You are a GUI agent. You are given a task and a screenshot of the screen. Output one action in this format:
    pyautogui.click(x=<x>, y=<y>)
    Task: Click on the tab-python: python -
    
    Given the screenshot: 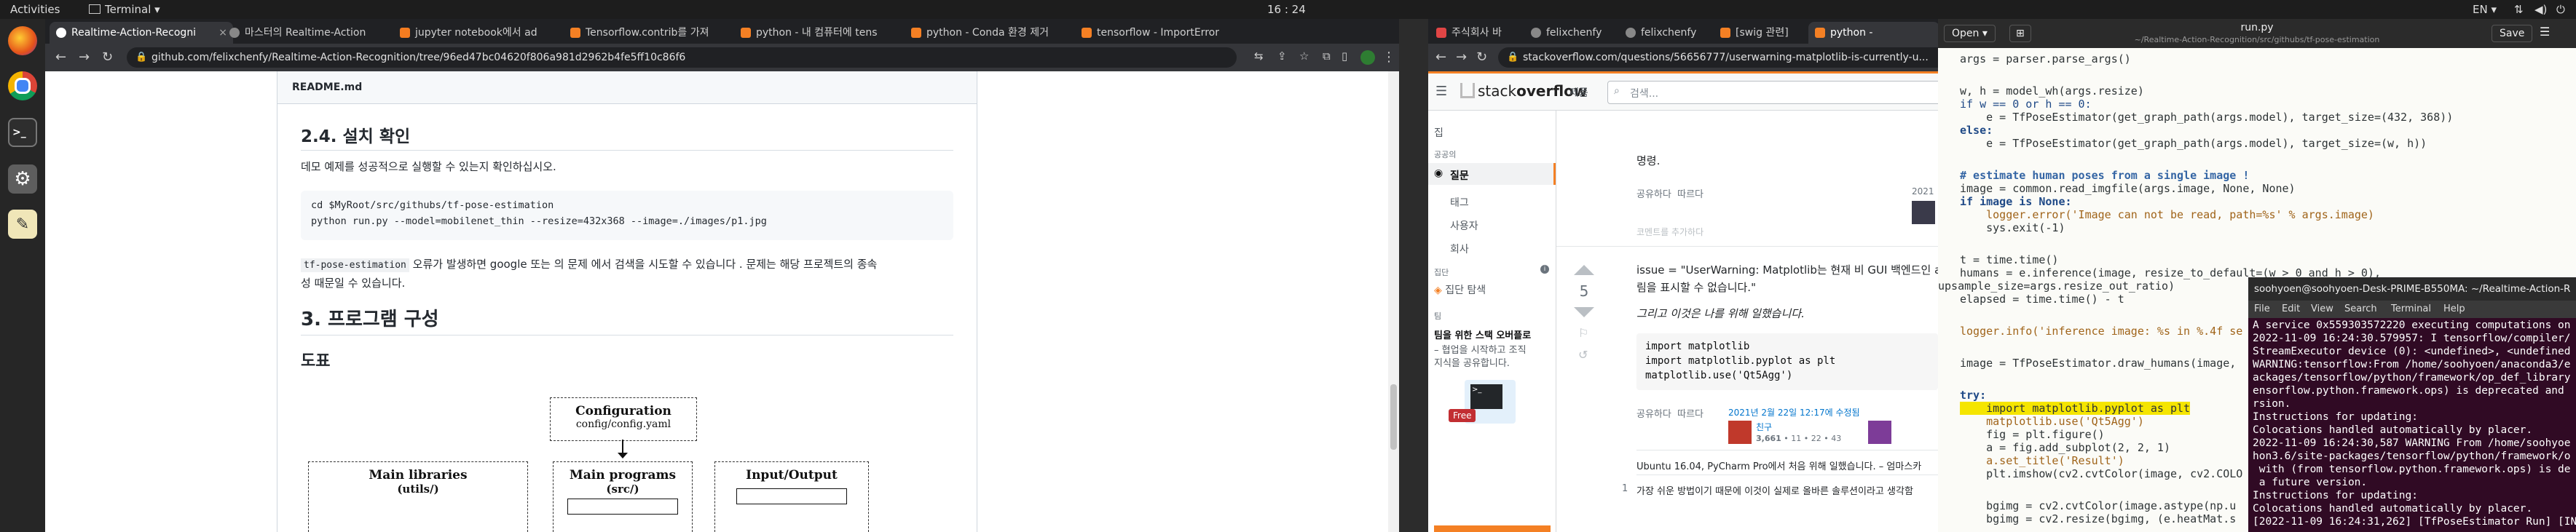 What is the action you would take?
    pyautogui.click(x=1873, y=33)
    